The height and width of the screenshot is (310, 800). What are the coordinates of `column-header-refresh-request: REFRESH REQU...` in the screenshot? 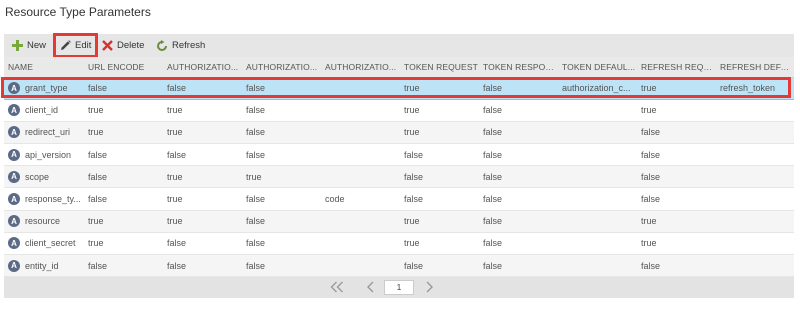 It's located at (676, 67).